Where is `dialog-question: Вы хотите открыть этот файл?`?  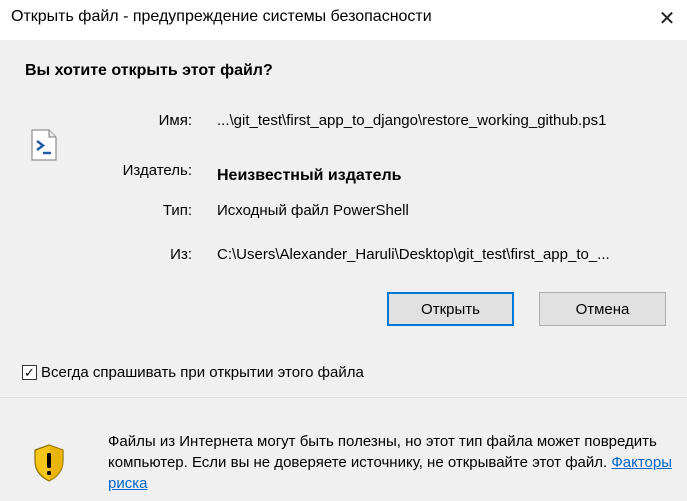
dialog-question: Вы хотите открыть этот файл? is located at coordinates (149, 70).